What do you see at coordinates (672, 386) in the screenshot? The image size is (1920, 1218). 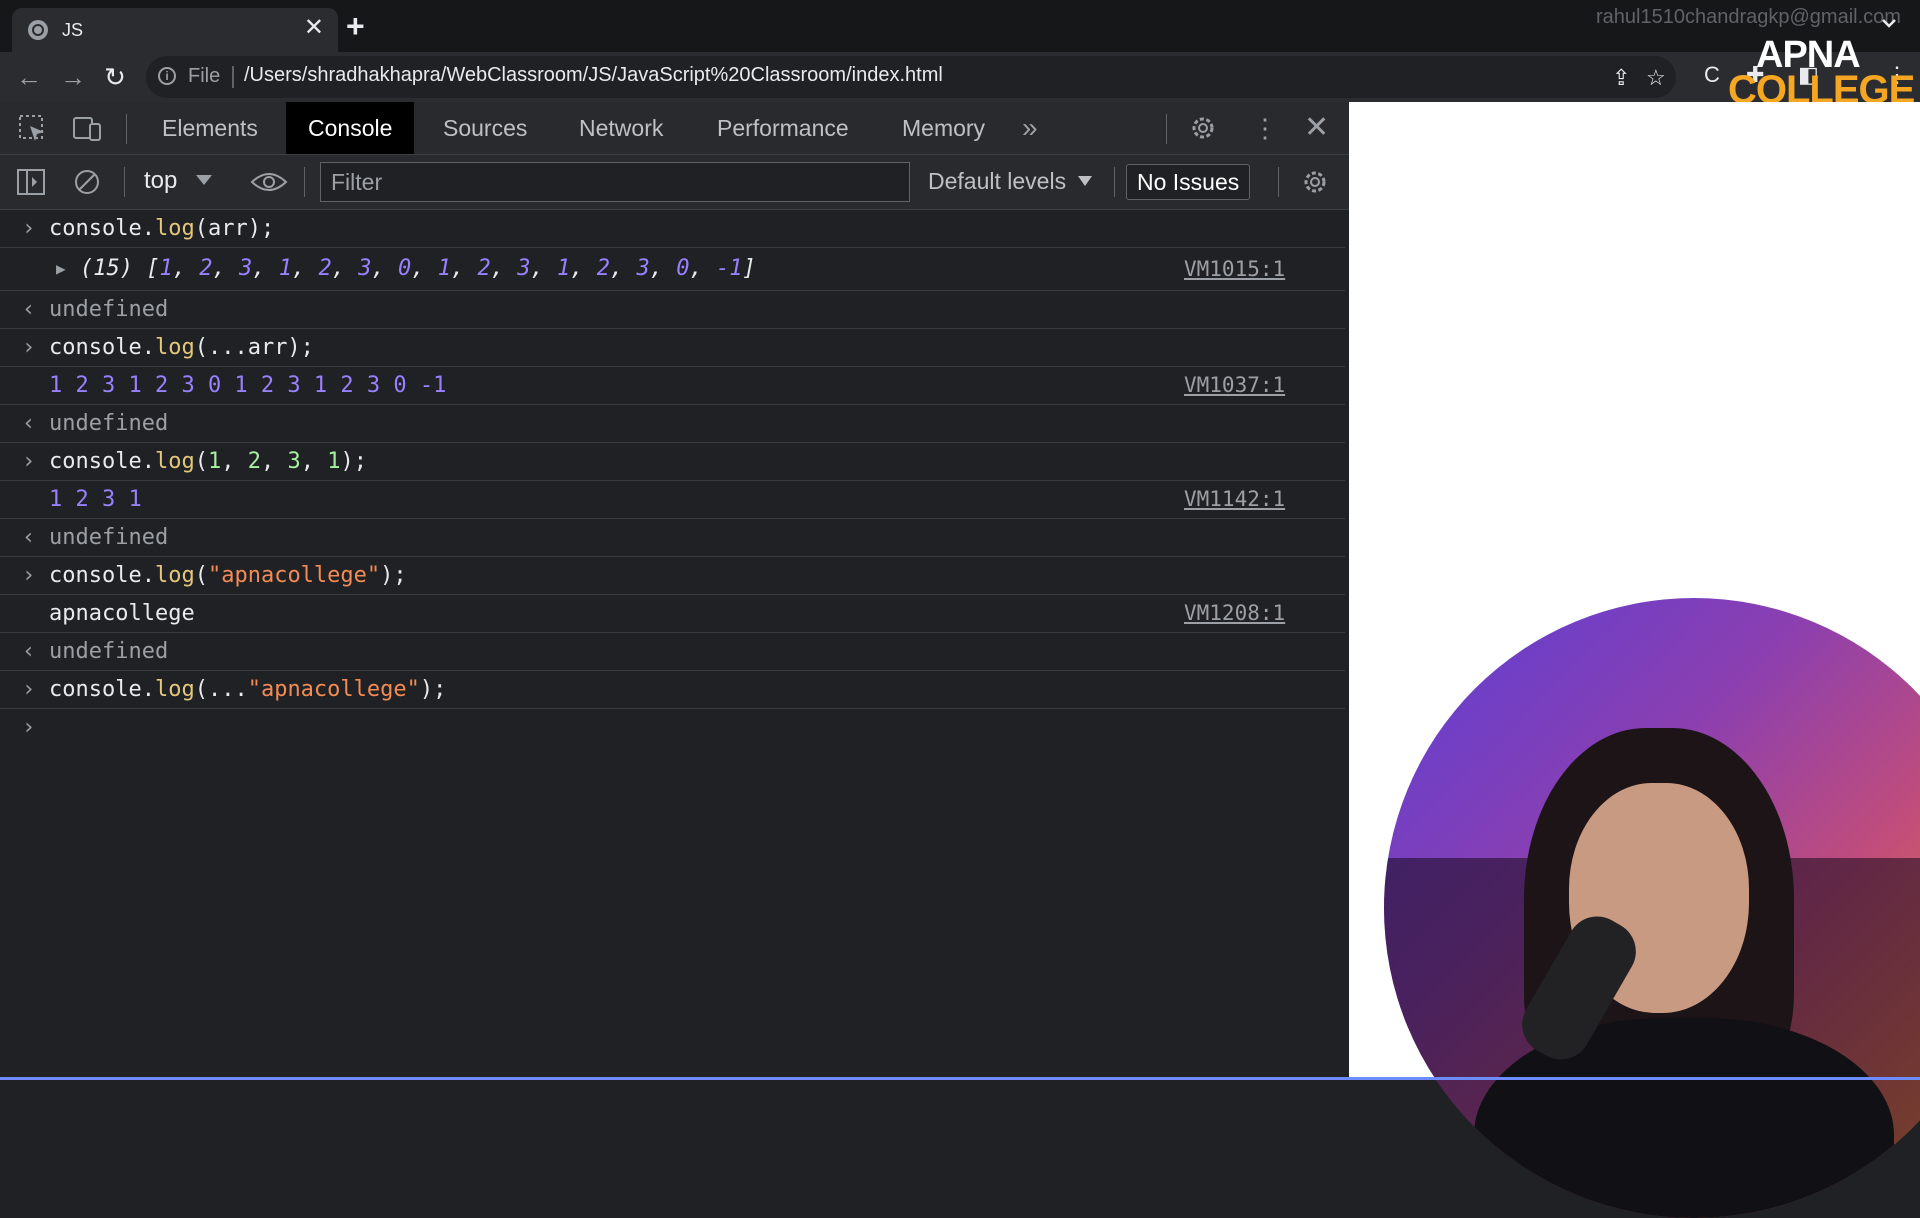 I see `console-output-row: 1 2 3 1 2 3 0 1 2 3 1 2 3 0 -1 VM1037:1` at bounding box center [672, 386].